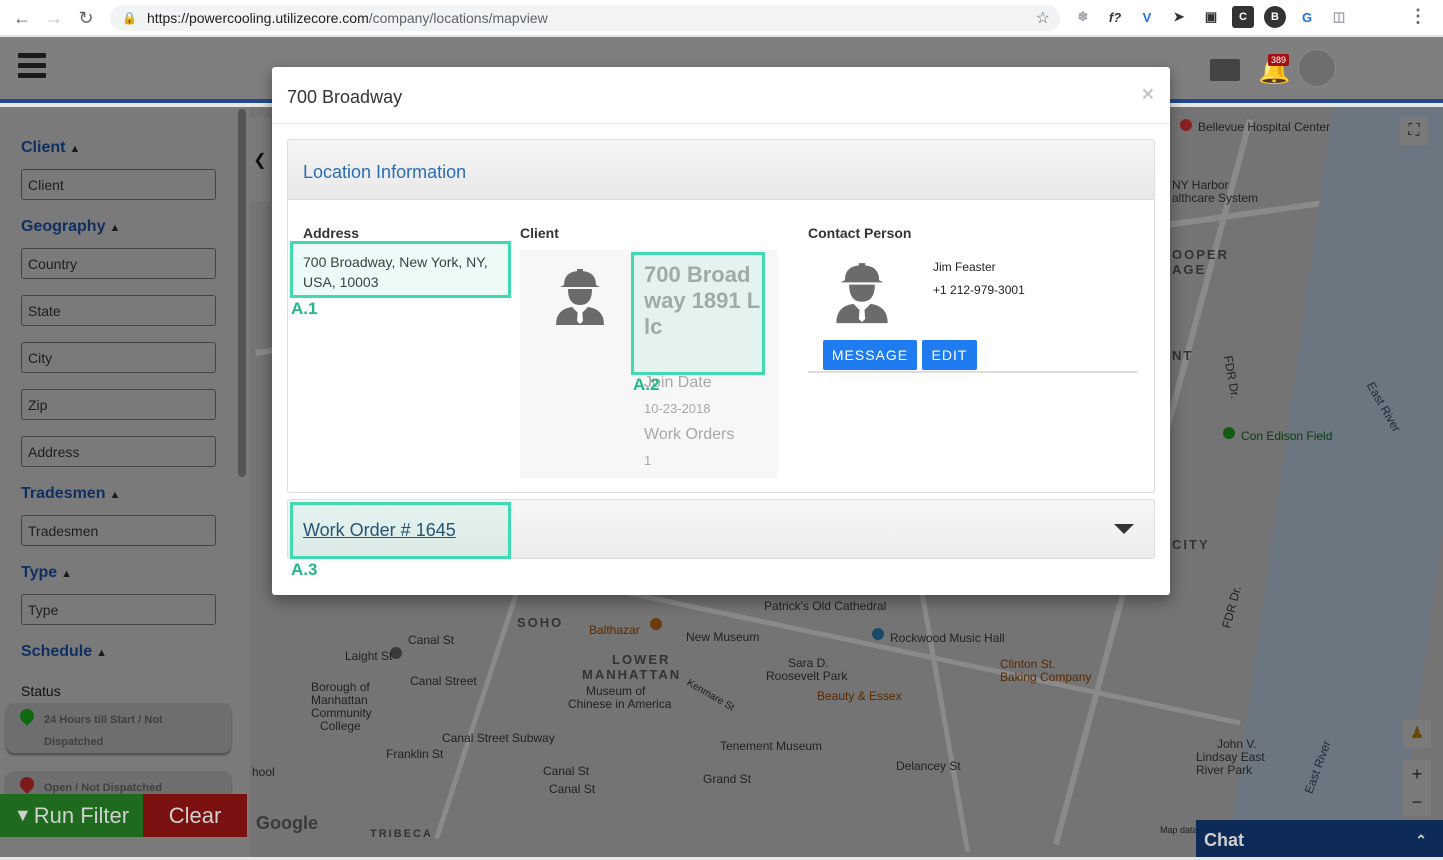 The width and height of the screenshot is (1443, 860). I want to click on close-icon: ×, so click(1148, 95).